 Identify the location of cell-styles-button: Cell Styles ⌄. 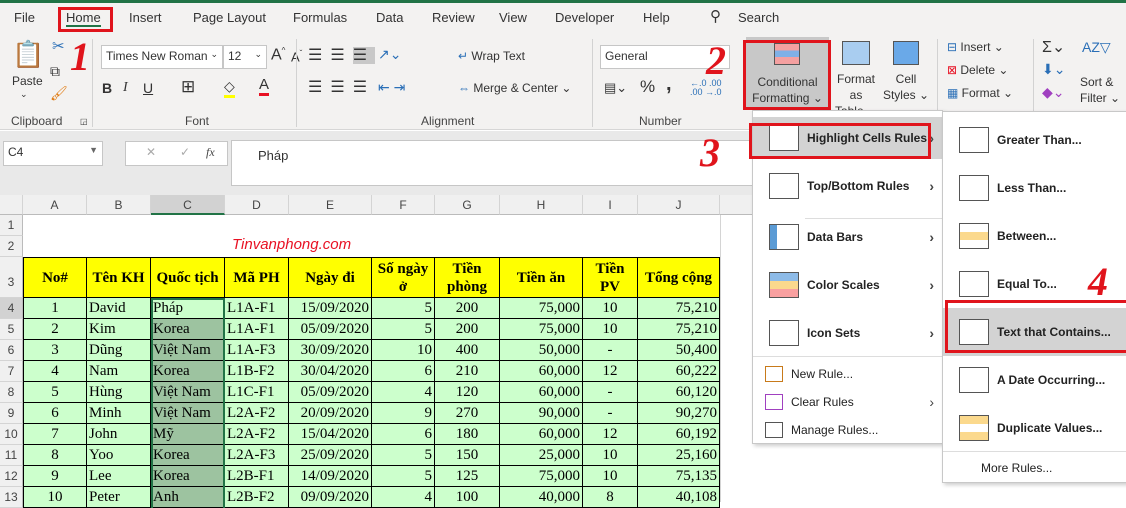
(906, 72).